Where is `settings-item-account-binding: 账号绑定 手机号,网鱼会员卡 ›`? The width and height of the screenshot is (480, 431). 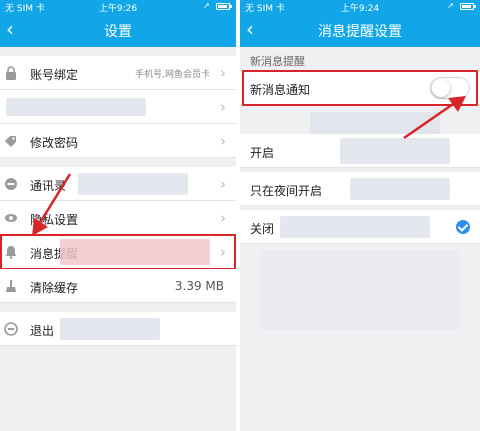 settings-item-account-binding: 账号绑定 手机号,网鱼会员卡 › is located at coordinates (118, 73).